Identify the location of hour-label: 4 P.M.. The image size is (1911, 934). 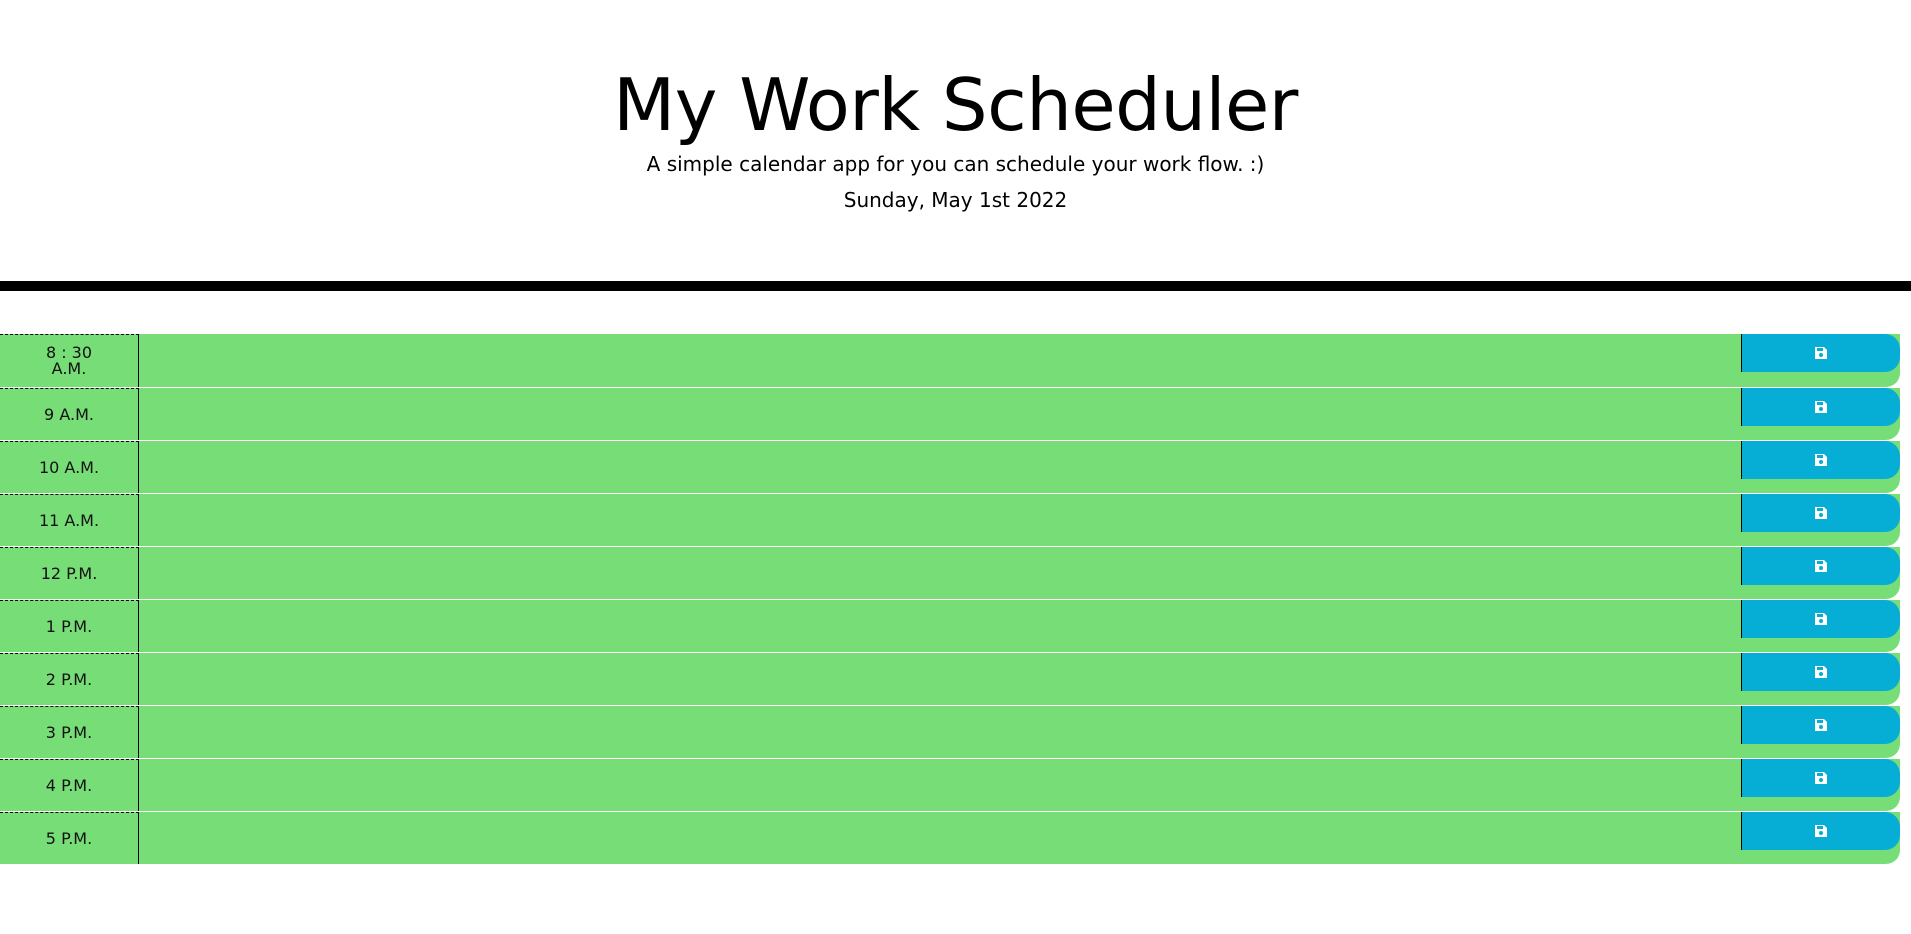
(69, 785).